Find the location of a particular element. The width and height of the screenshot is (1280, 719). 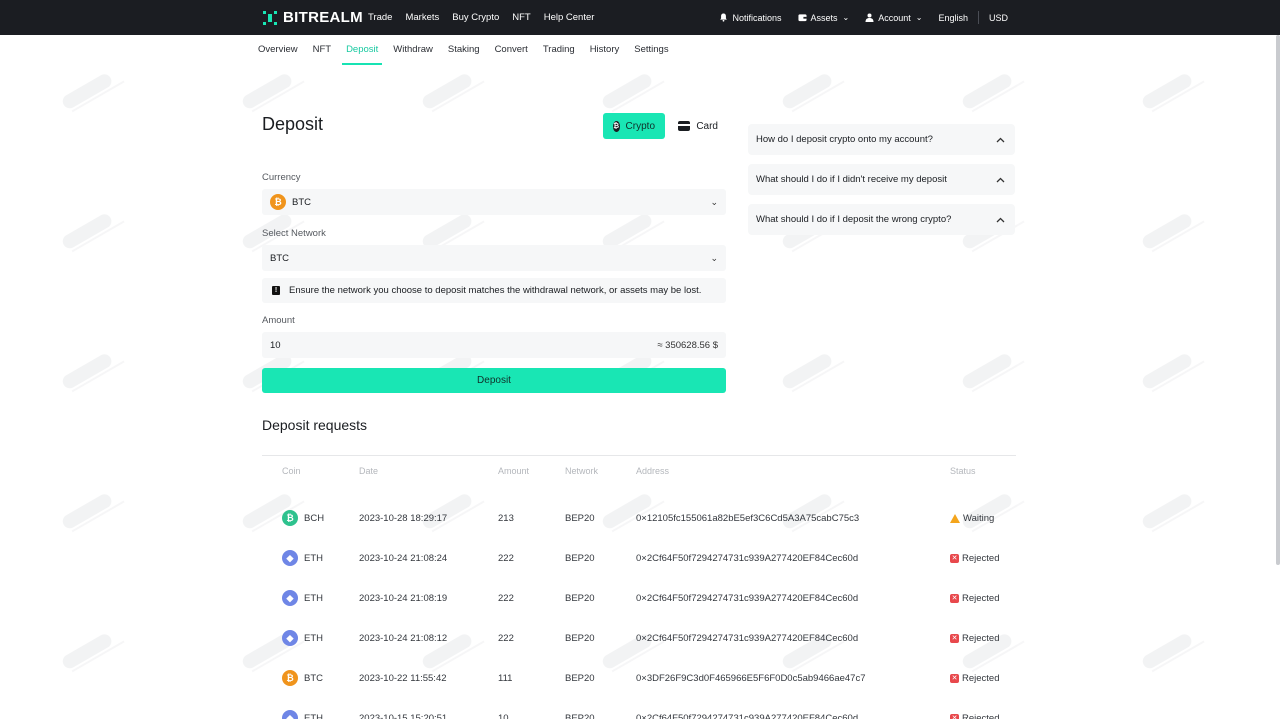

tab-overview: Overview is located at coordinates (278, 50).